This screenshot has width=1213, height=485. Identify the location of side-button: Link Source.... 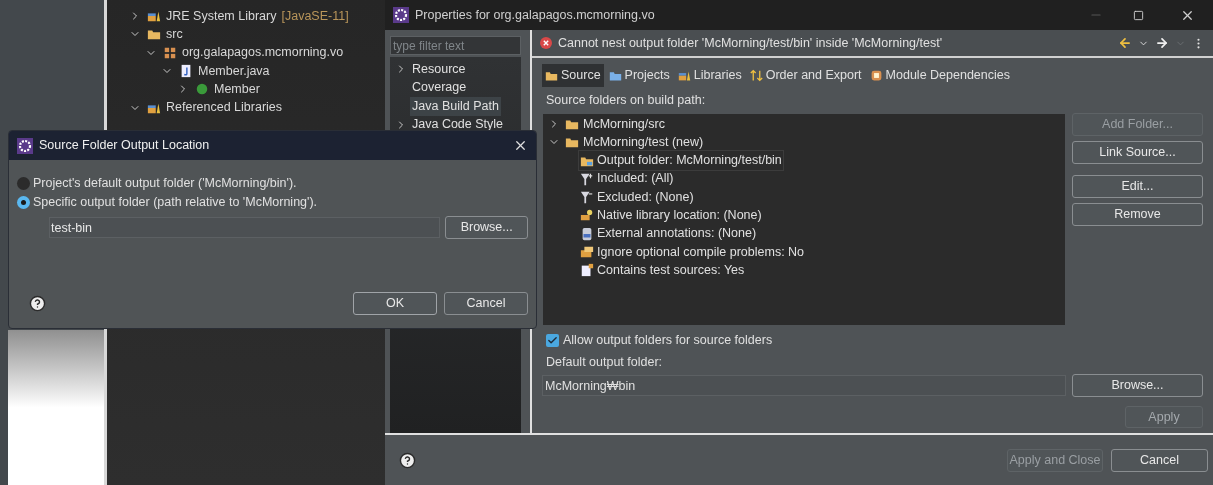
(1137, 152).